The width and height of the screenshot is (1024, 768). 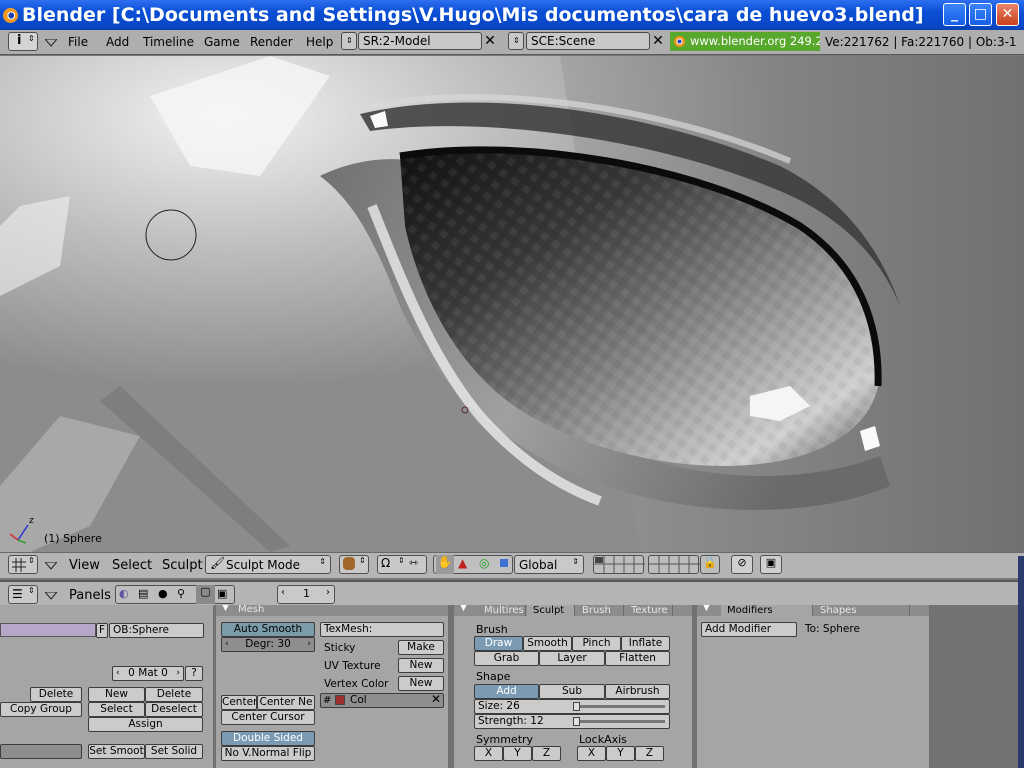 What do you see at coordinates (174, 694) in the screenshot?
I see `material-delete-button: Delete` at bounding box center [174, 694].